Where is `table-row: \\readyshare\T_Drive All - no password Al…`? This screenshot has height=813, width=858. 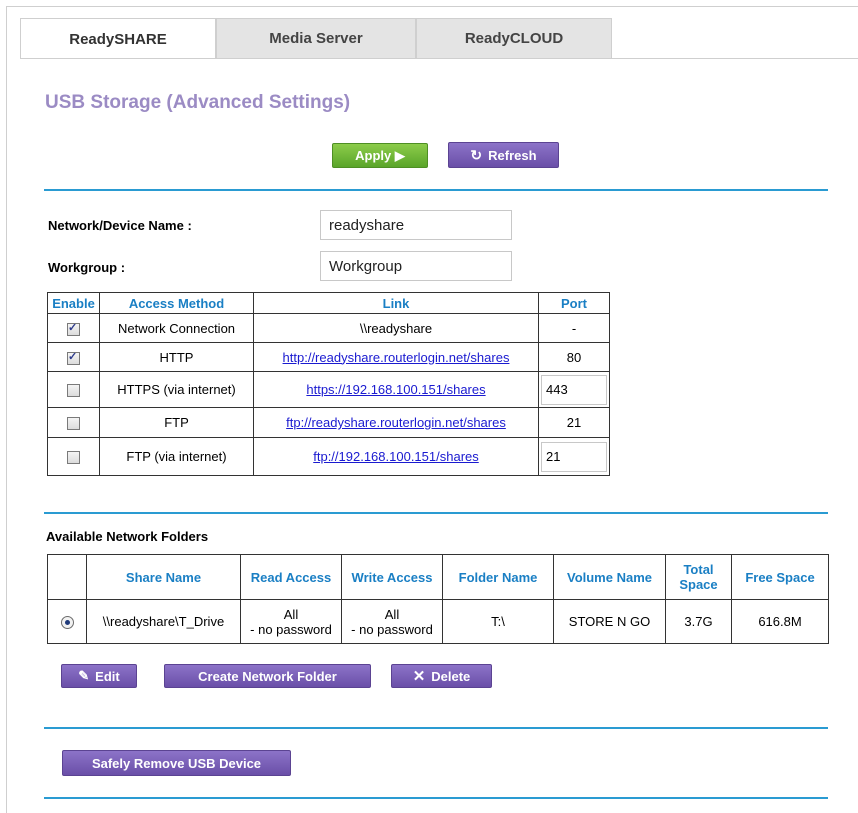 table-row: \\readyshare\T_Drive All - no password Al… is located at coordinates (438, 621).